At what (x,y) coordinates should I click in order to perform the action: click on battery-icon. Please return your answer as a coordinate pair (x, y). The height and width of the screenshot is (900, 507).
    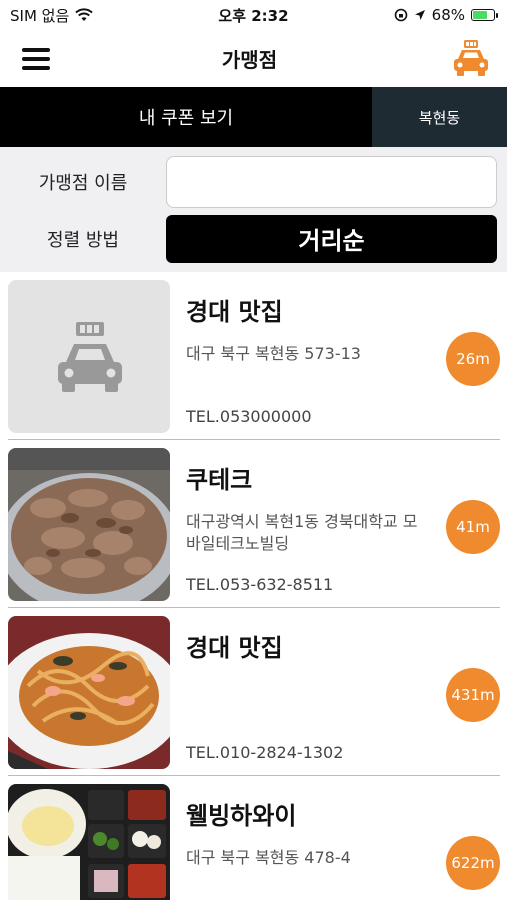
    Looking at the image, I should click on (484, 15).